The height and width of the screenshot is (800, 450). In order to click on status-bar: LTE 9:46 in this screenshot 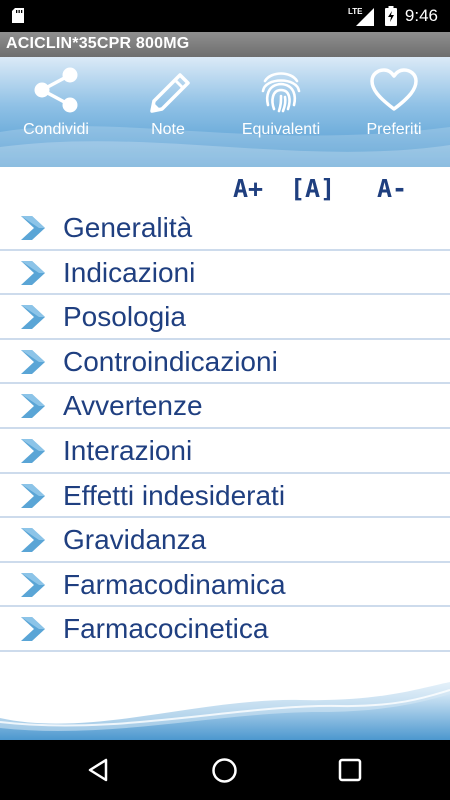, I will do `click(225, 16)`.